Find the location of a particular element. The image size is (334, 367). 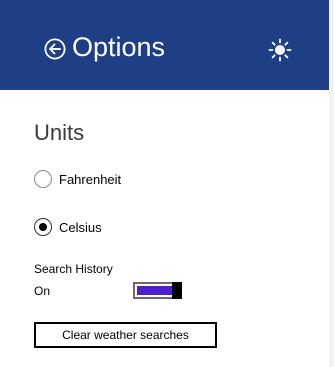

celsius-label: Celsius is located at coordinates (80, 227).